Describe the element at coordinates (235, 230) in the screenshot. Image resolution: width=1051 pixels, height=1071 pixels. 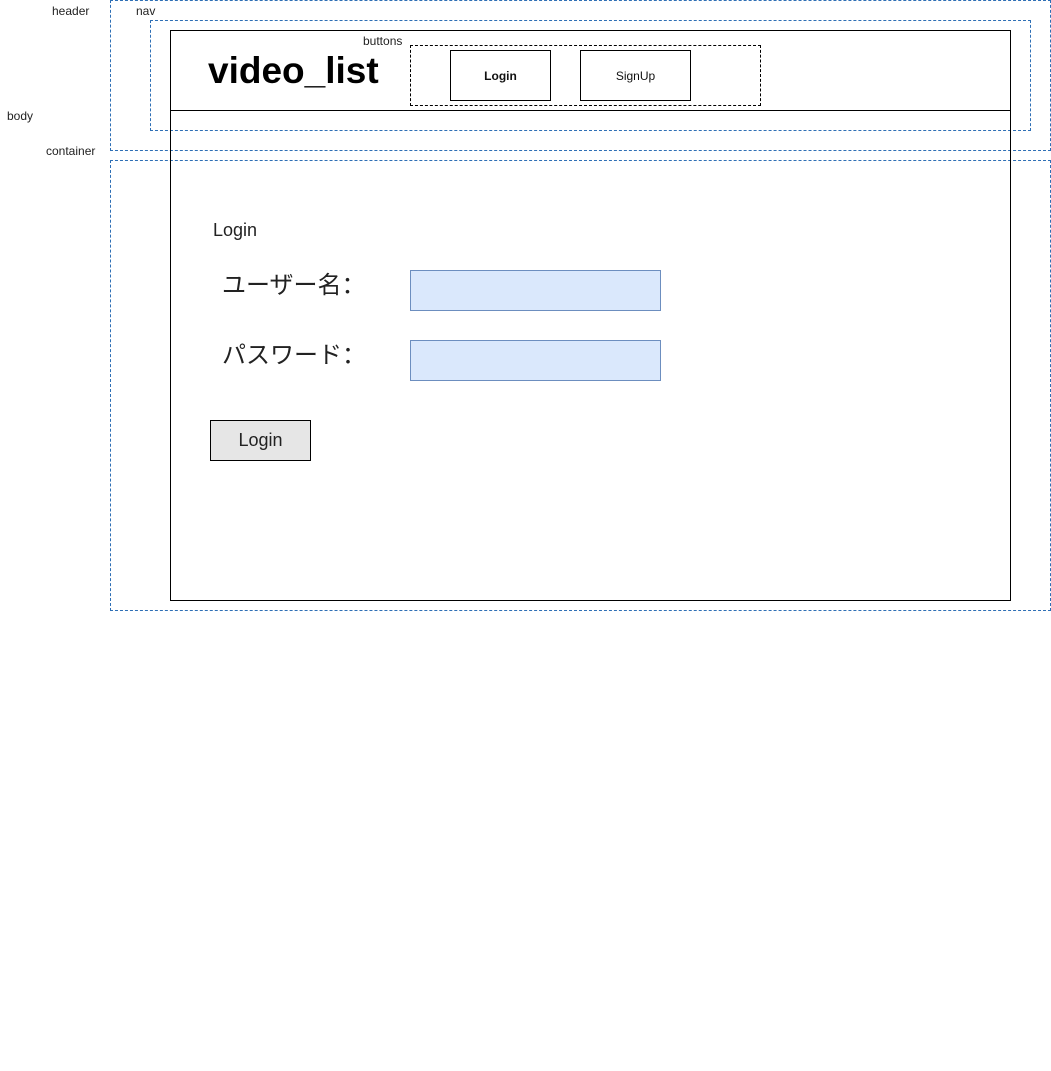
I see `login-form-heading: Login` at that location.